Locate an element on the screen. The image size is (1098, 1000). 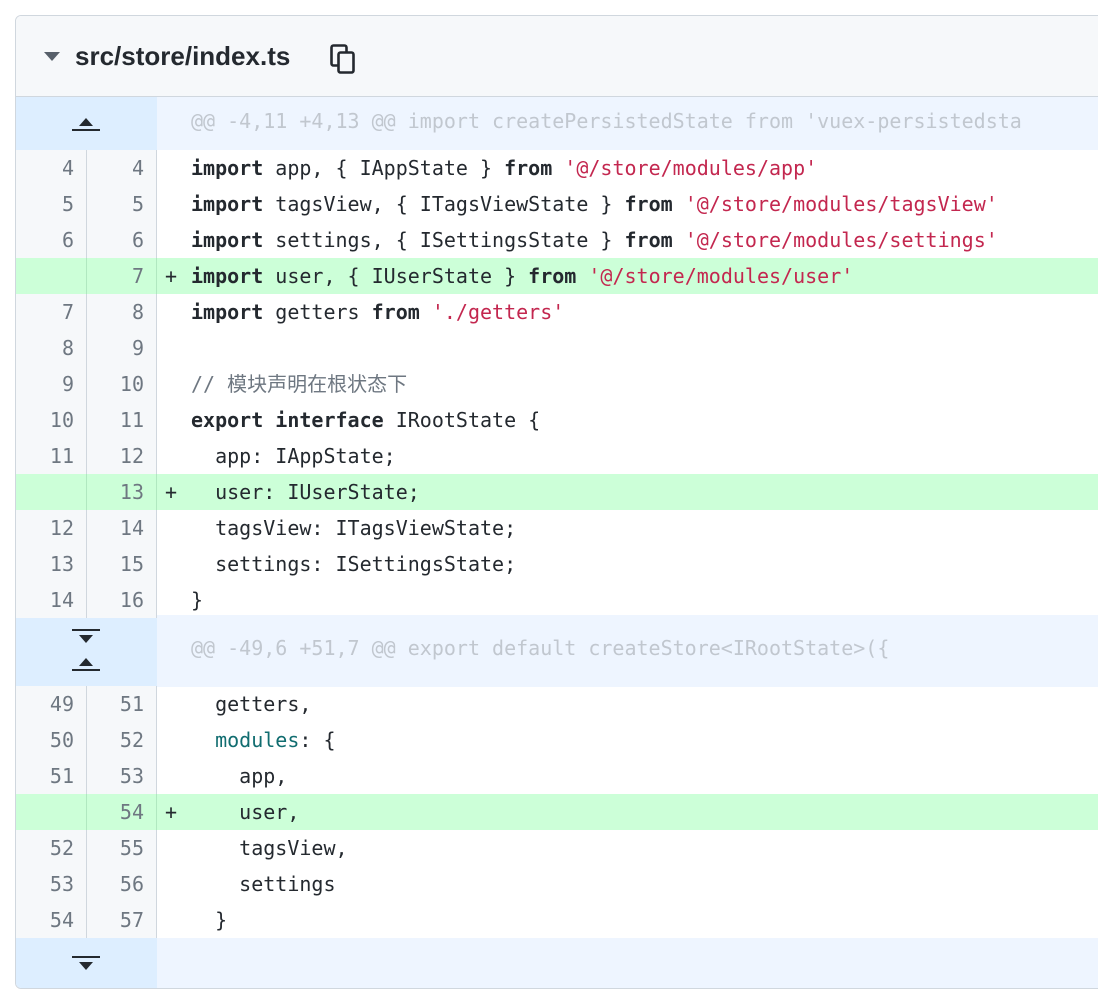
diff-row: 49 51 getters, is located at coordinates (557, 704).